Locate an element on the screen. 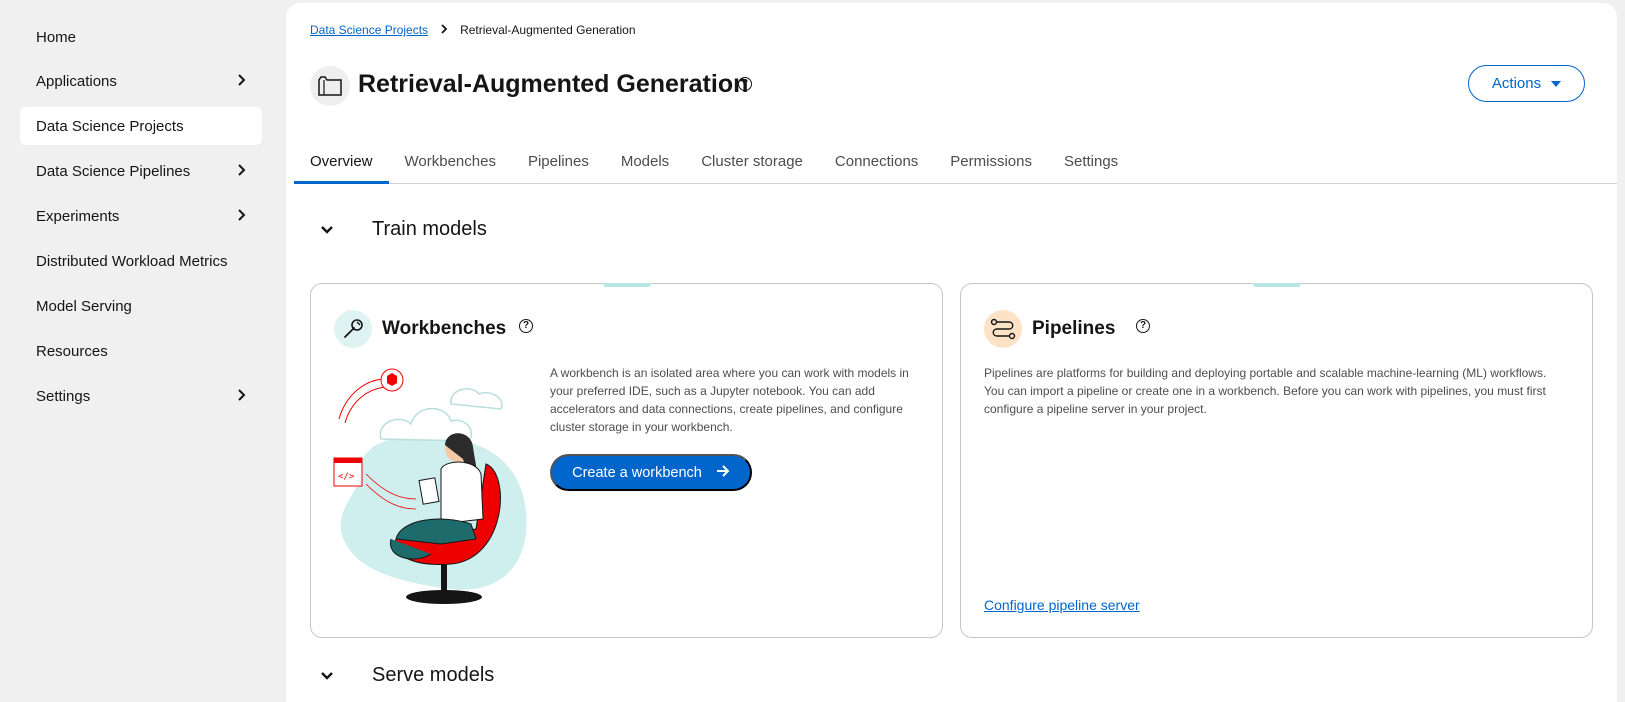  section-title: Serve models is located at coordinates (433, 675).